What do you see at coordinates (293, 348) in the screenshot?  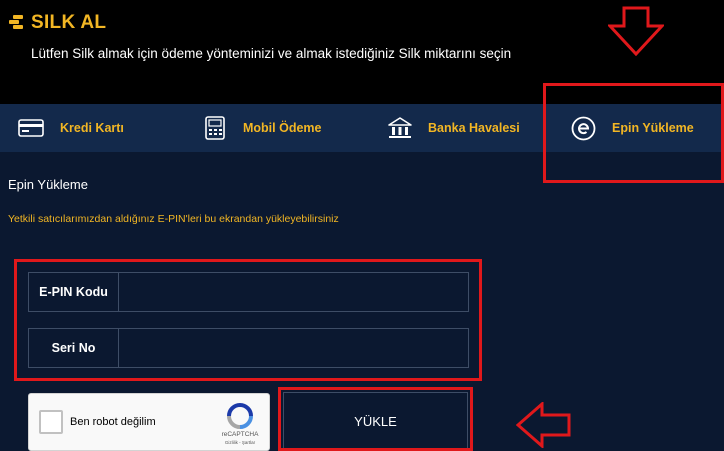 I see `serial-no-input` at bounding box center [293, 348].